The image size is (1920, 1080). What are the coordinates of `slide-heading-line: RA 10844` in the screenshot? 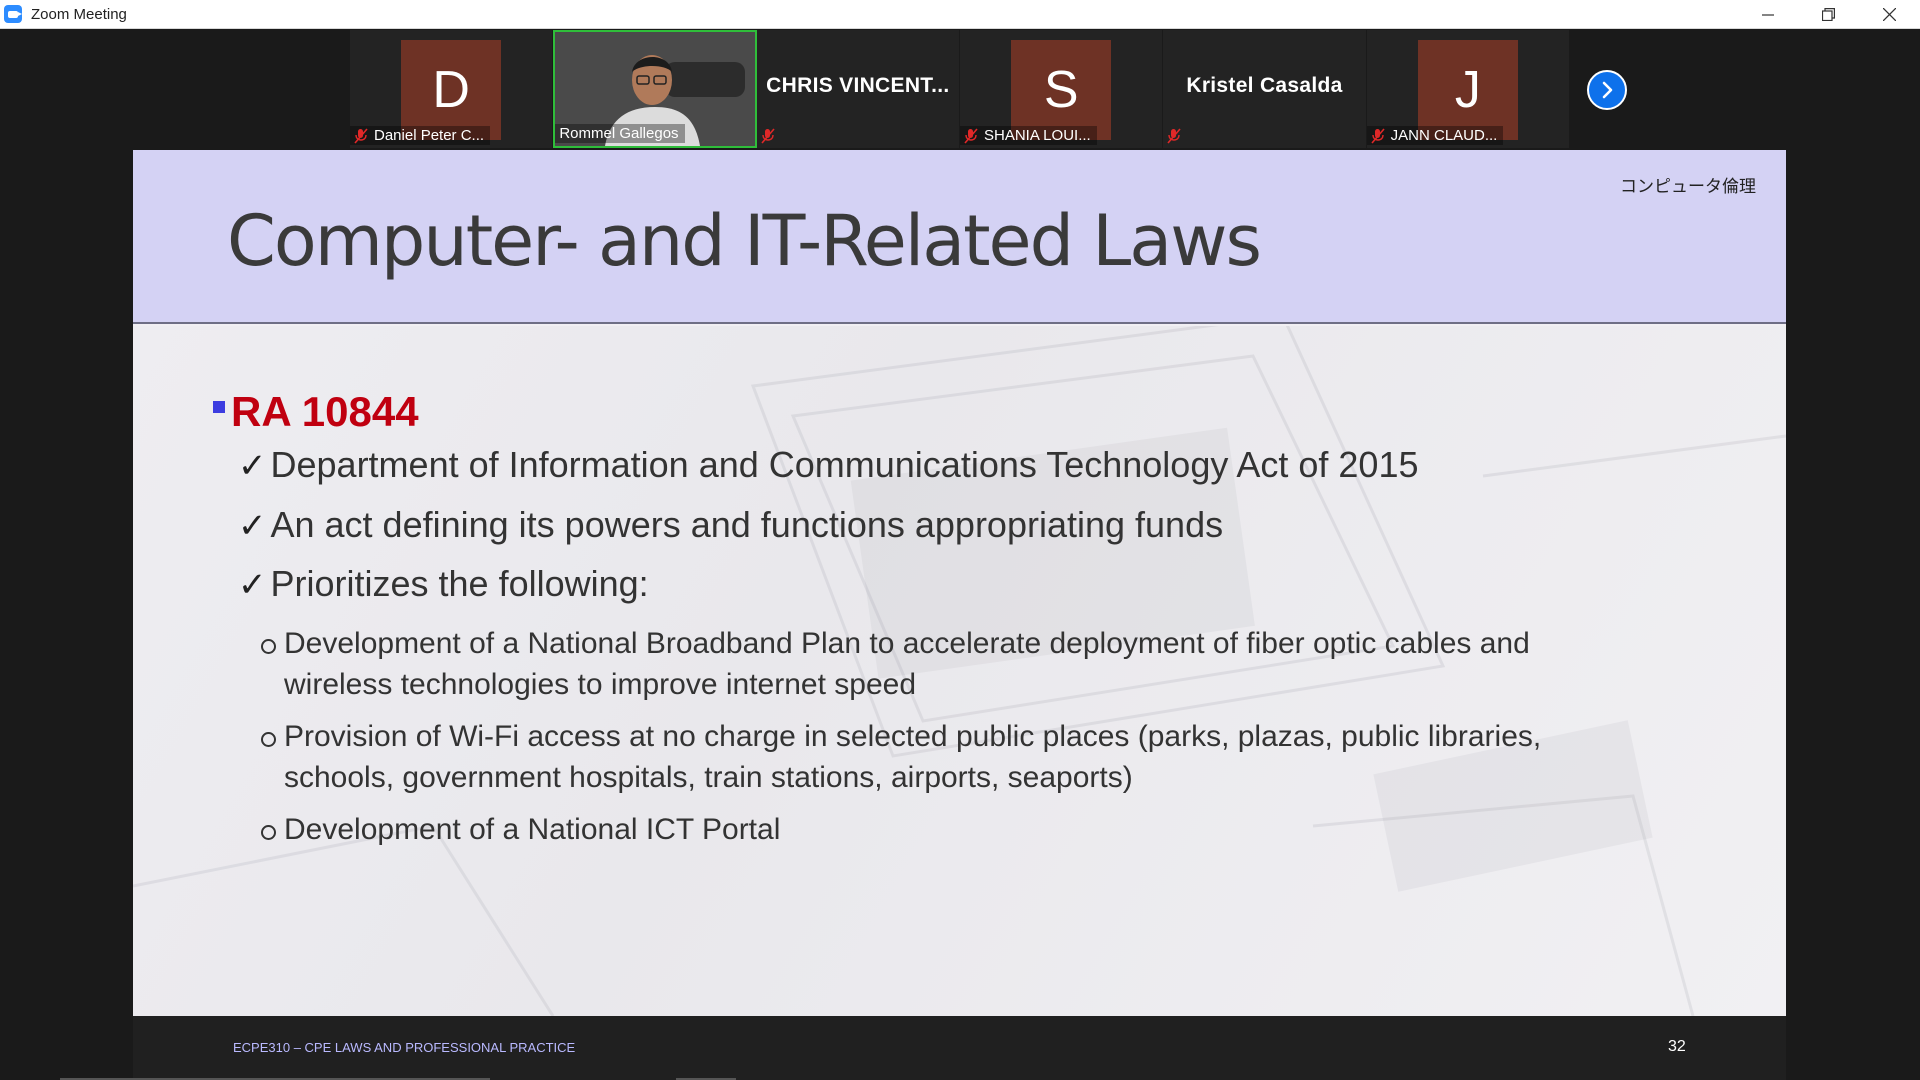 It's located at (316, 412).